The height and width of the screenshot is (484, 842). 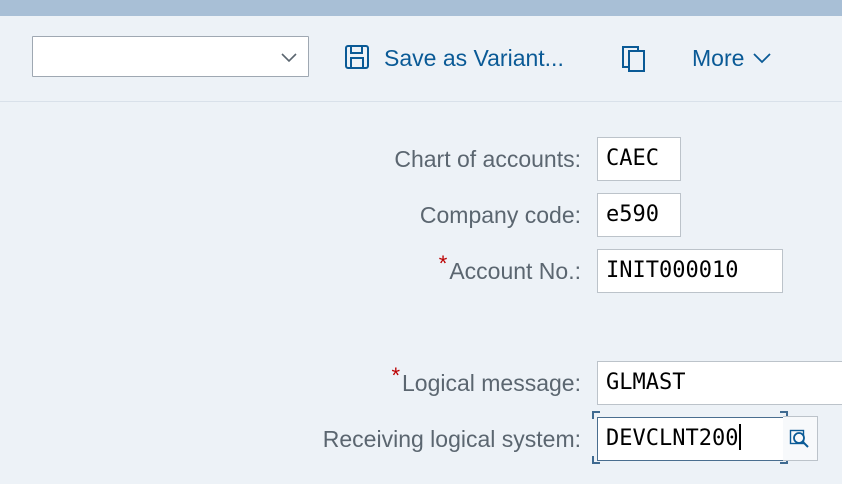 What do you see at coordinates (690, 271) in the screenshot?
I see `account-no-field: INIT000010` at bounding box center [690, 271].